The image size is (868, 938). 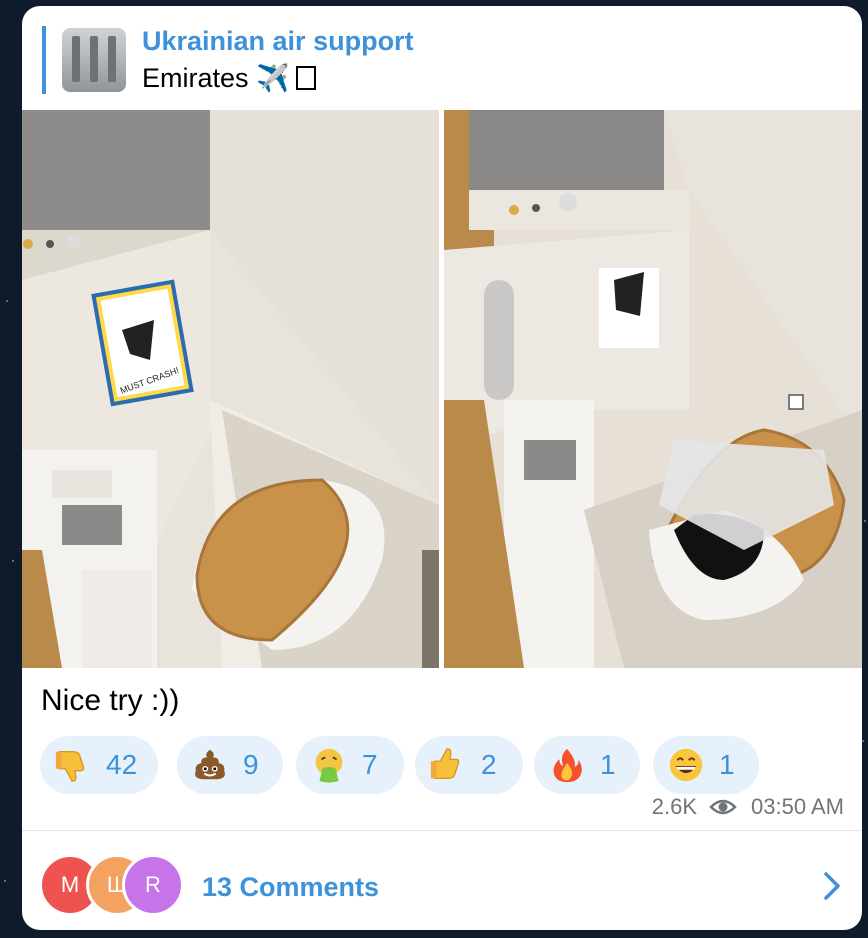 What do you see at coordinates (706, 765) in the screenshot?
I see `reaction-grinning-face: 1` at bounding box center [706, 765].